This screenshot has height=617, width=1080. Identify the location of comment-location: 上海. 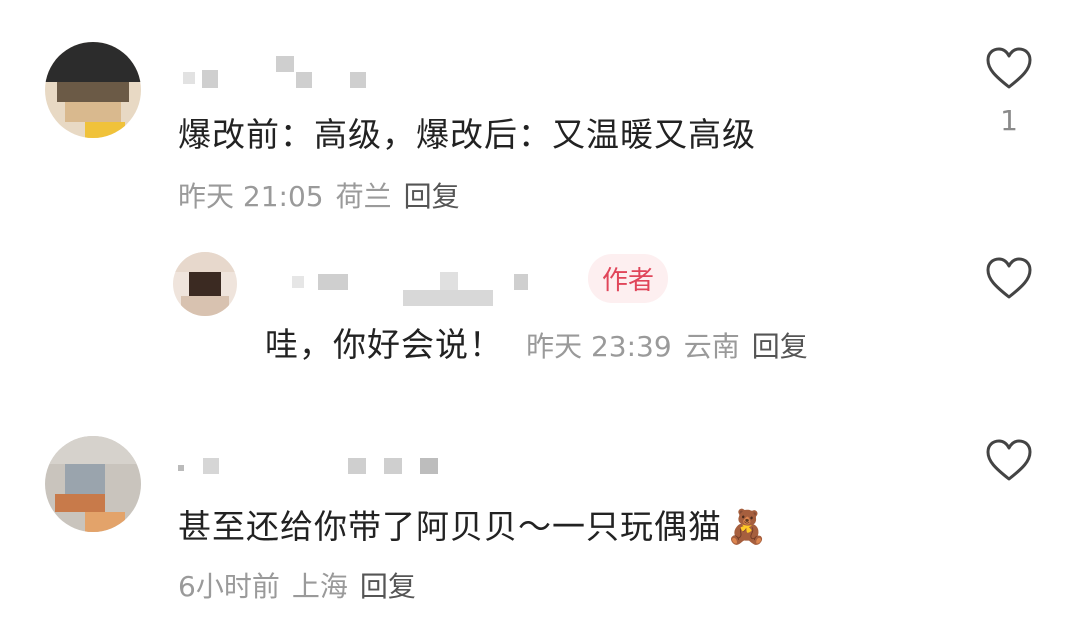
(319, 586).